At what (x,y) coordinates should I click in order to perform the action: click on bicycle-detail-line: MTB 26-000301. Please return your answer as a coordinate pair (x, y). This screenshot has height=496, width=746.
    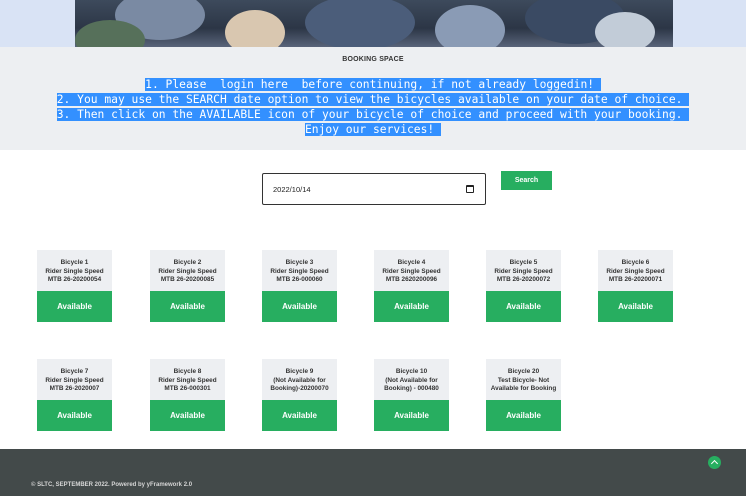
    Looking at the image, I should click on (187, 389).